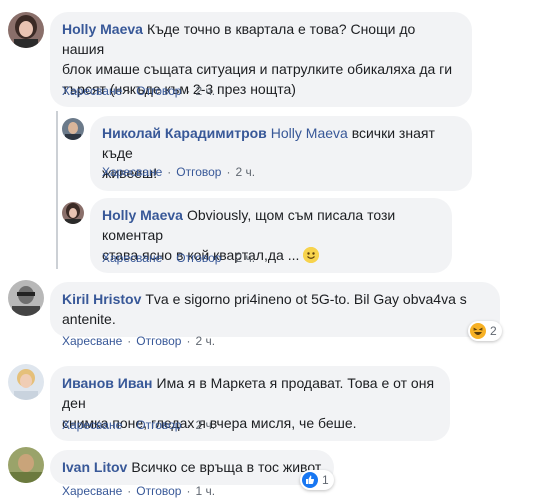  What do you see at coordinates (311, 255) in the screenshot?
I see `smile-emoji-icon` at bounding box center [311, 255].